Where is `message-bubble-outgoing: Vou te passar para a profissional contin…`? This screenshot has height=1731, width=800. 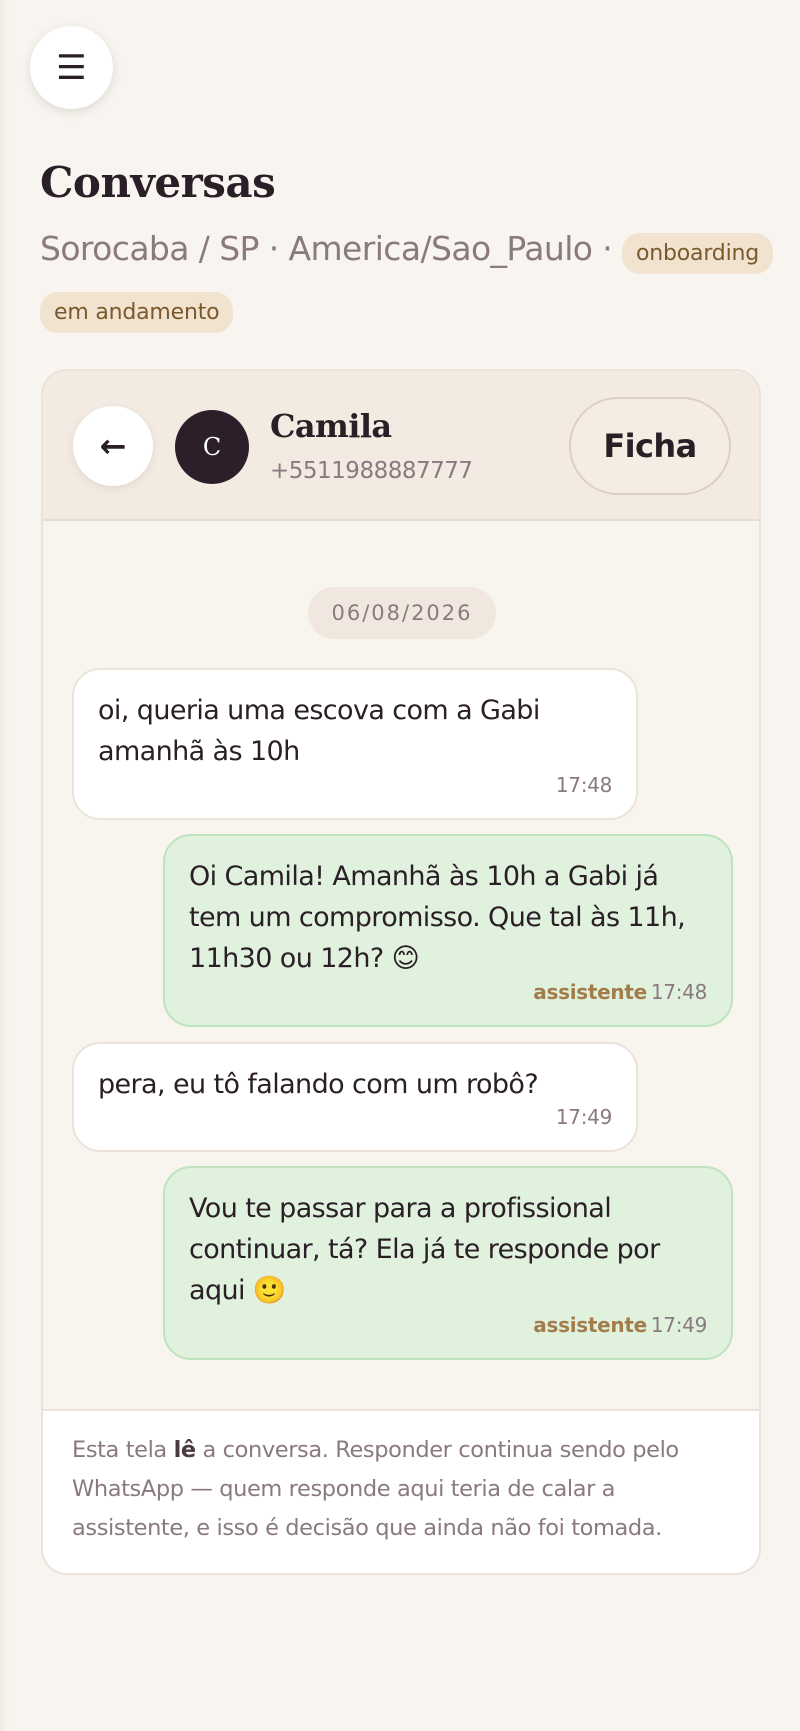 message-bubble-outgoing: Vou te passar para a profissional contin… is located at coordinates (448, 1263).